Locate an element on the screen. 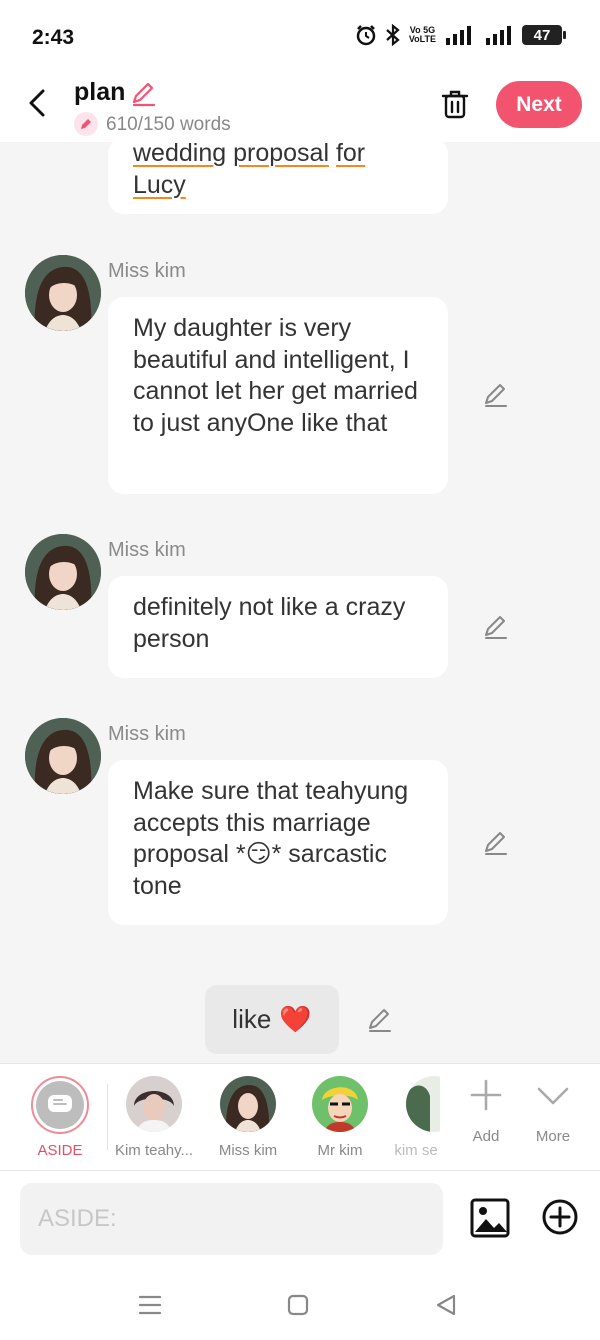  home-square-icon is located at coordinates (298, 1305).